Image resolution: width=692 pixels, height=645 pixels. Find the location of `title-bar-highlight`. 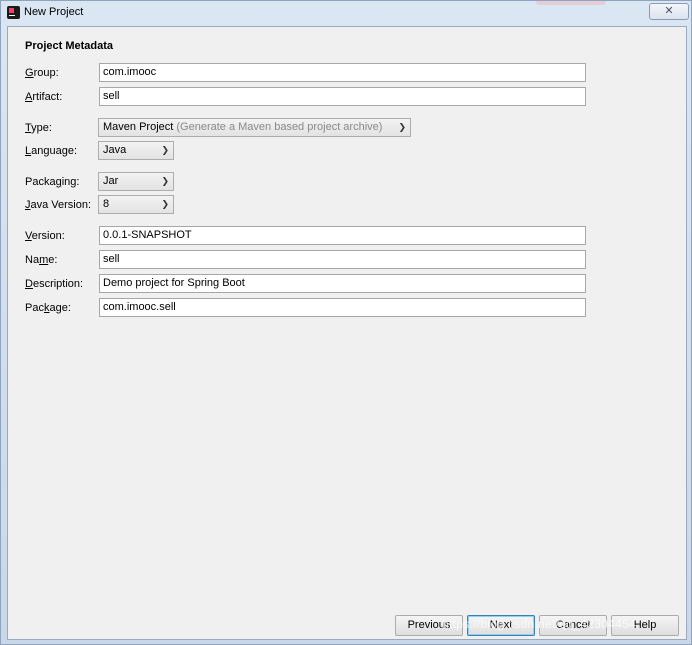

title-bar-highlight is located at coordinates (571, 3).